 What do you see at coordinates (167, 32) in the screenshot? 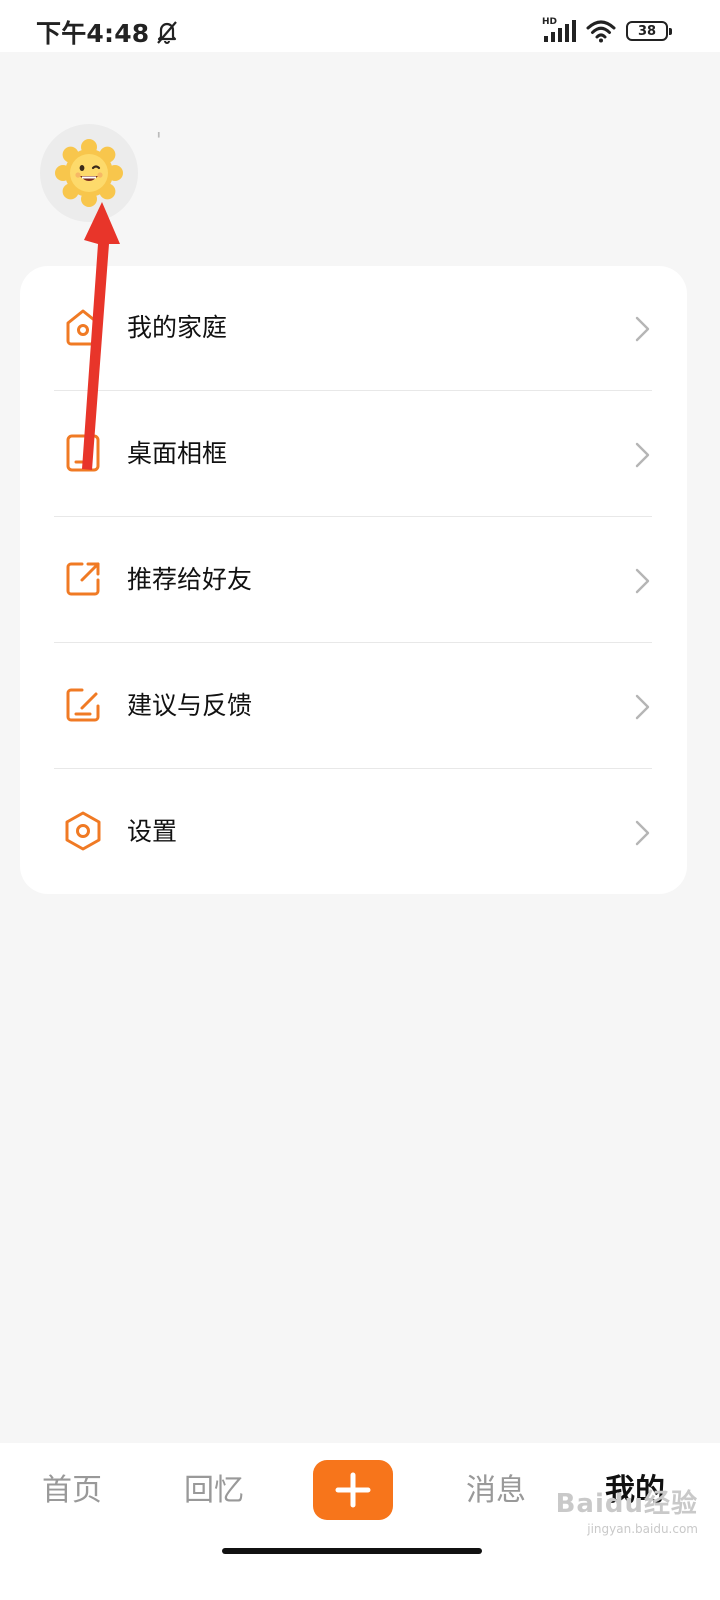
I see `mute-bell-icon` at bounding box center [167, 32].